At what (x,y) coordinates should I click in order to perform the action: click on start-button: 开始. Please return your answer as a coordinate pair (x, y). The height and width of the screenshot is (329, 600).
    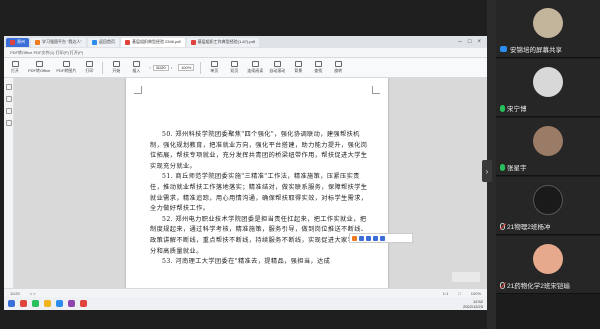
    Looking at the image, I should click on (116, 67).